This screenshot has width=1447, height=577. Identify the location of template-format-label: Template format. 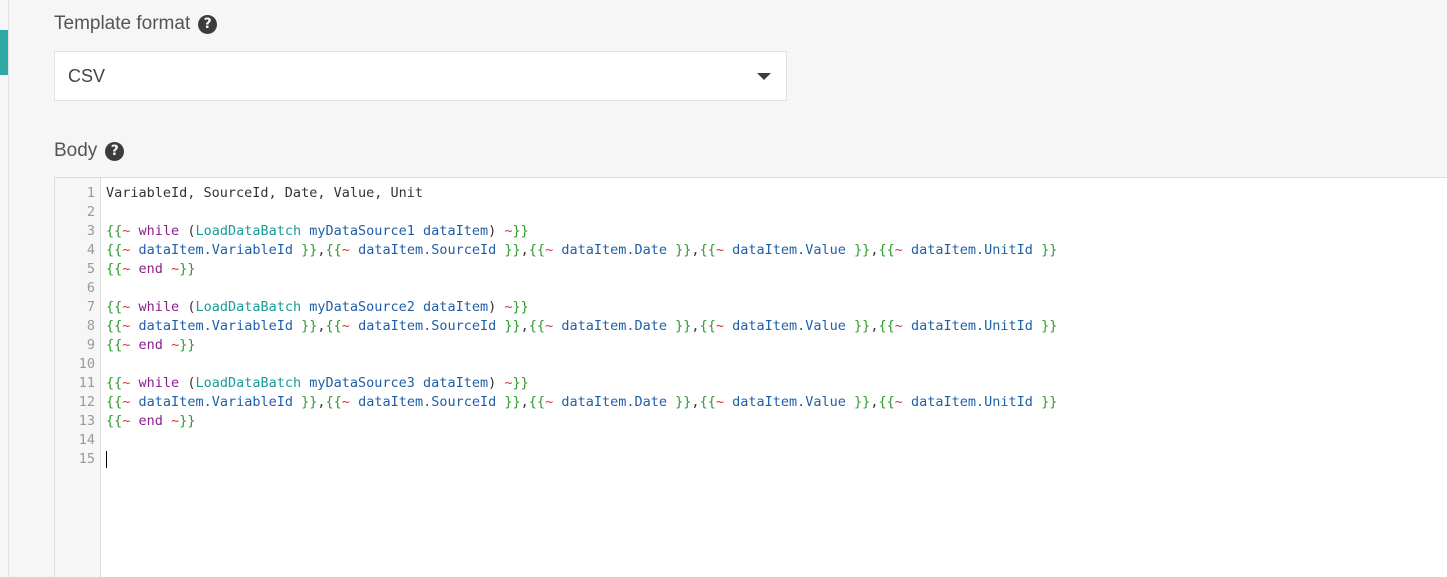
(122, 23).